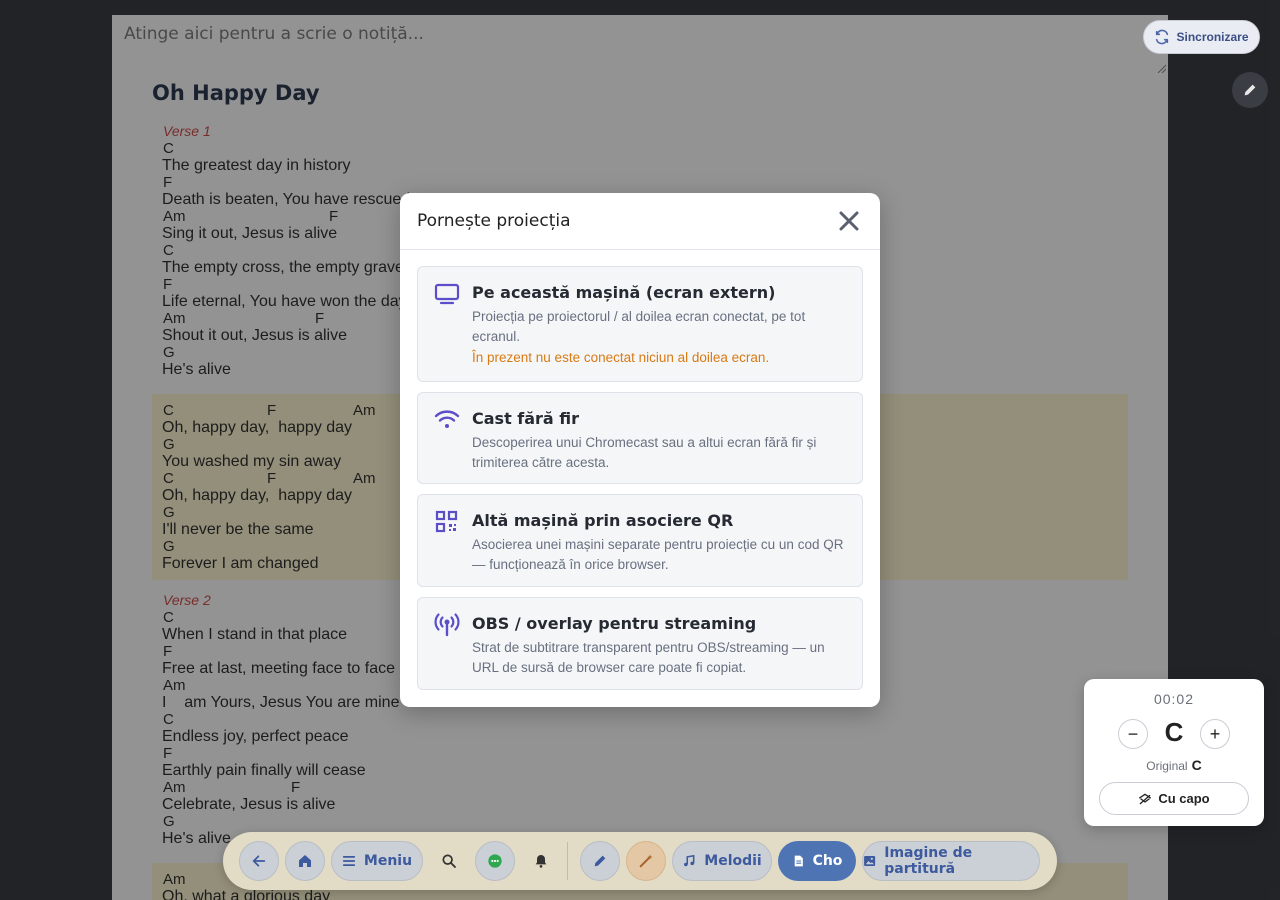 The image size is (1280, 900). Describe the element at coordinates (1184, 798) in the screenshot. I see `capo-label: Cu capo` at that location.